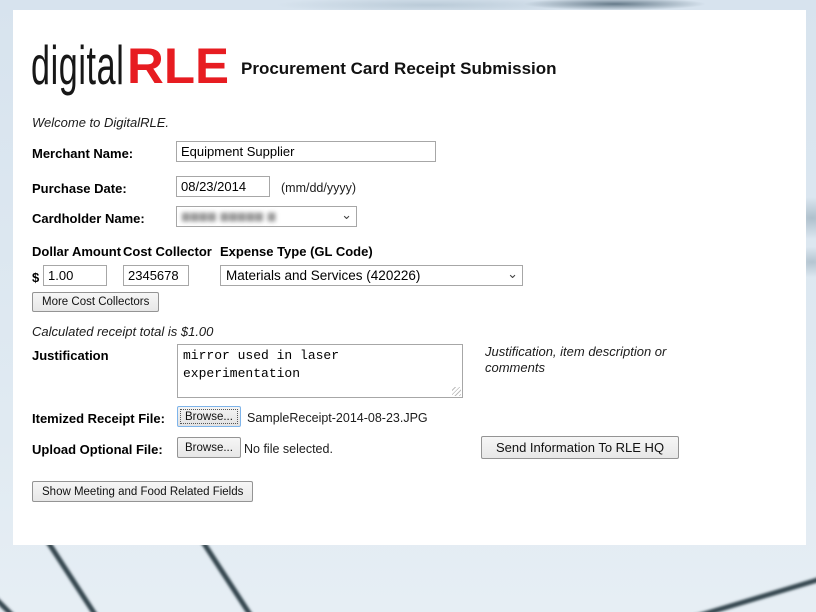 This screenshot has width=816, height=612. What do you see at coordinates (306, 151) in the screenshot?
I see `merchant-name-input` at bounding box center [306, 151].